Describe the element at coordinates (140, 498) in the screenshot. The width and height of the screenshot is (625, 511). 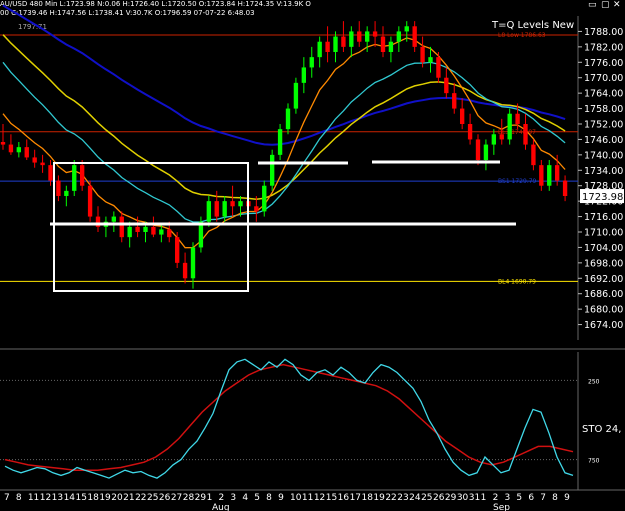
I see `x-tick-label: 22` at that location.